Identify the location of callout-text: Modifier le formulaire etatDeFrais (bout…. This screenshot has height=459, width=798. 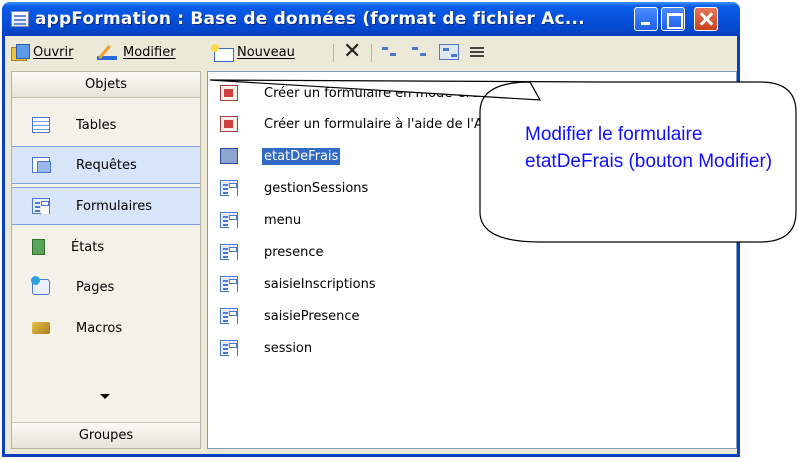
(649, 148).